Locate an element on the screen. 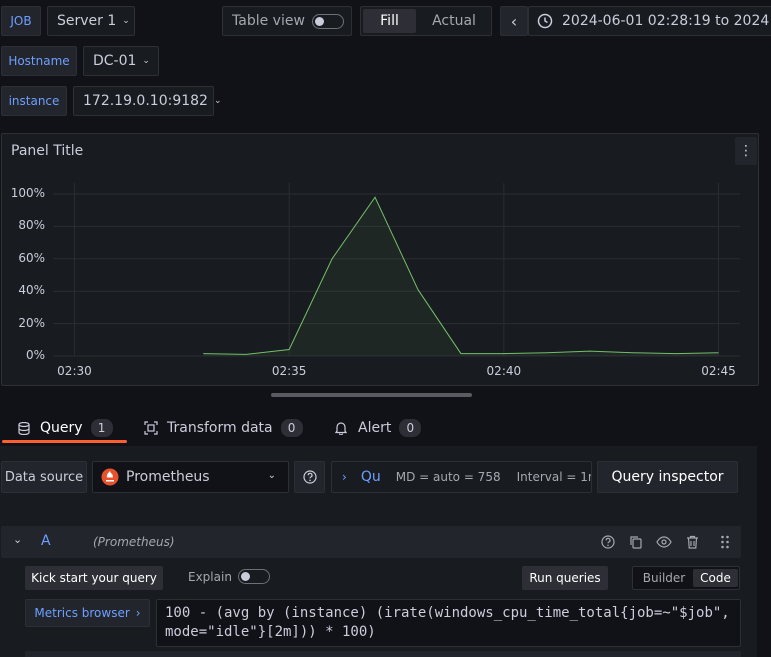 The height and width of the screenshot is (657, 771). y-tick-label: 0% is located at coordinates (35, 355).